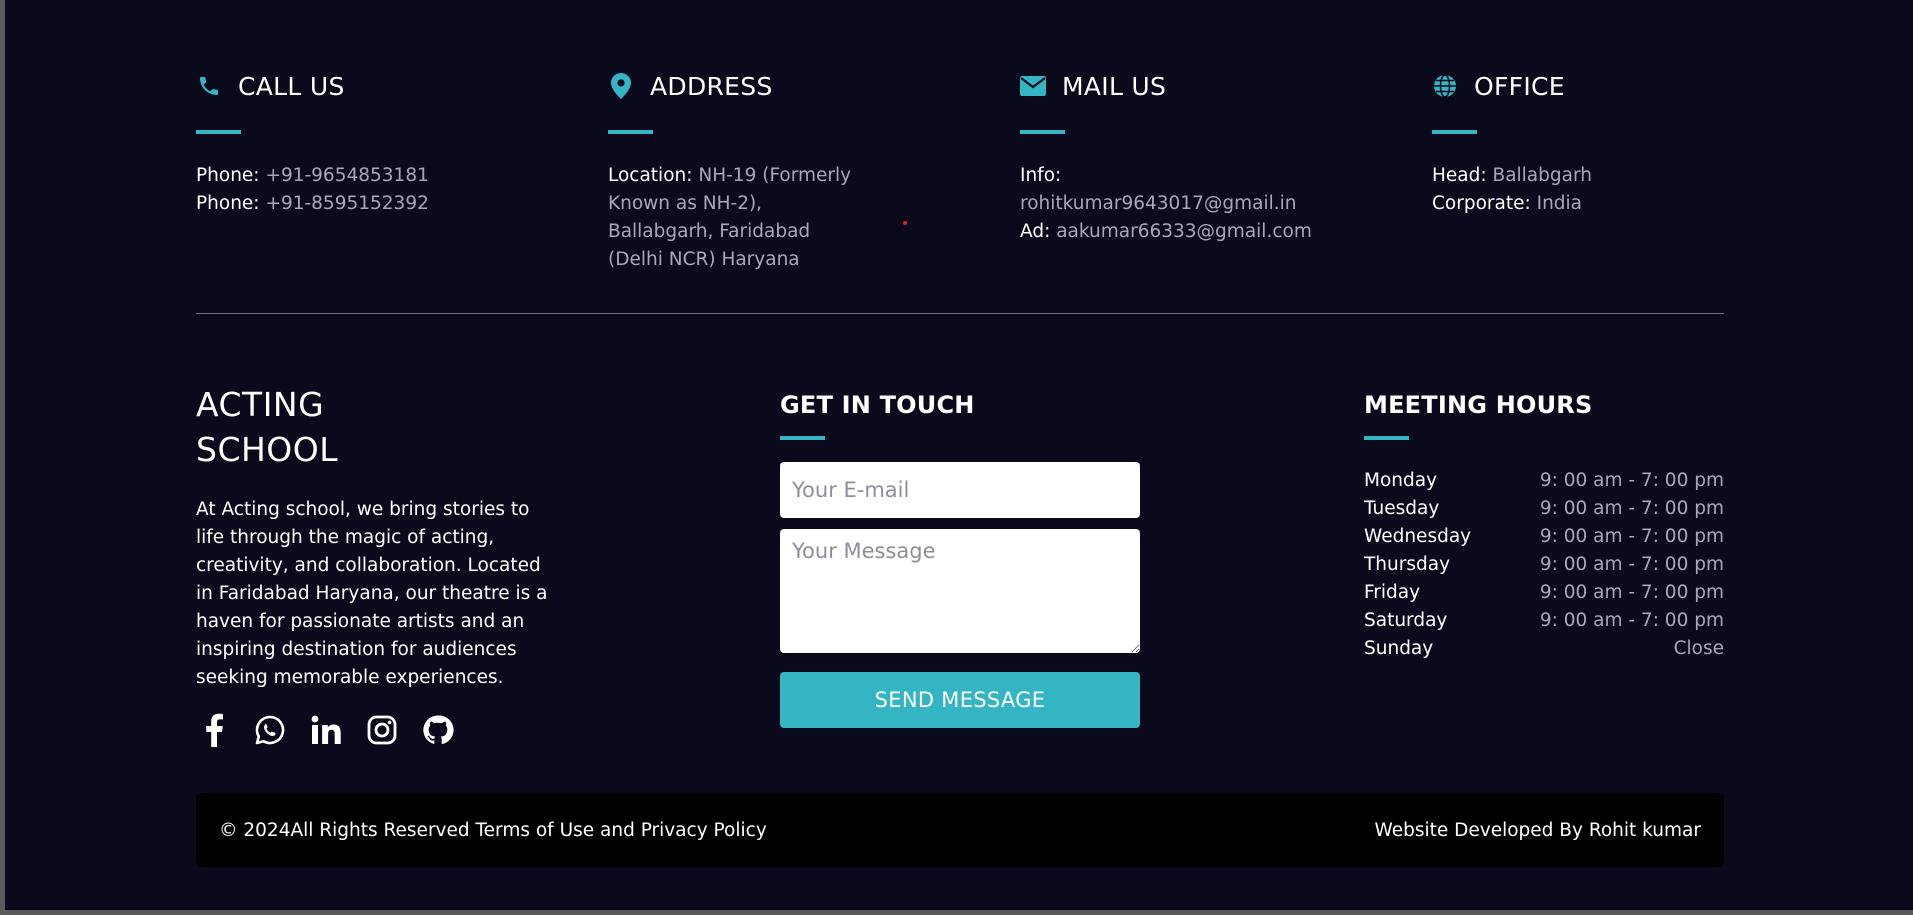  Describe the element at coordinates (1507, 203) in the screenshot. I see `office-line: Corporate: India` at that location.